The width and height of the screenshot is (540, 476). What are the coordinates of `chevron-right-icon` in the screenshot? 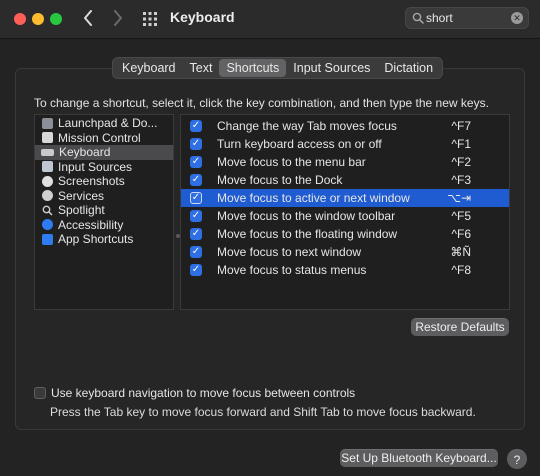 It's located at (118, 18).